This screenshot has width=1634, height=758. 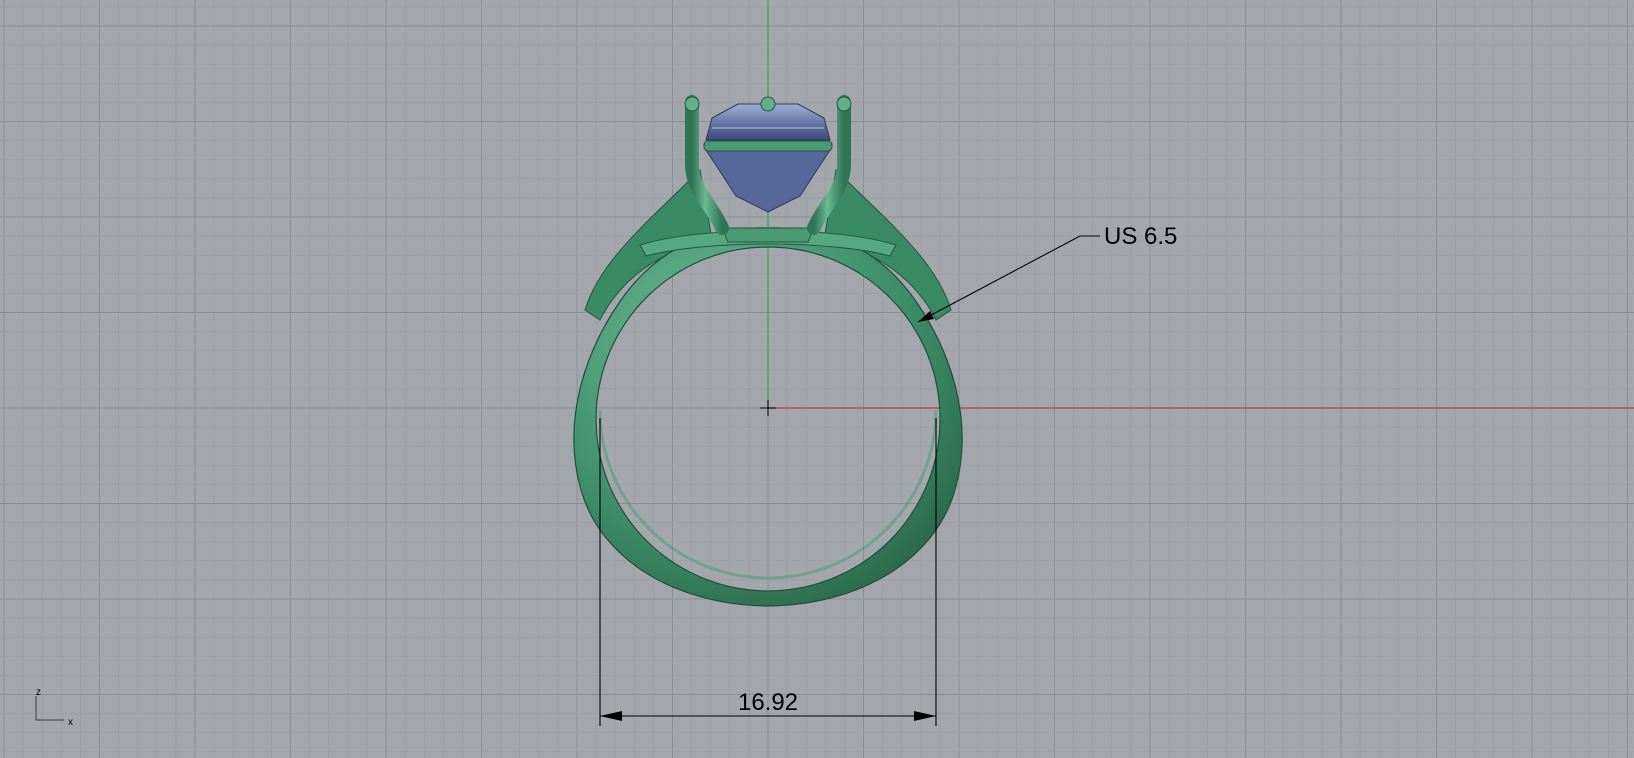 I want to click on prong-tip-right, so click(x=844, y=104).